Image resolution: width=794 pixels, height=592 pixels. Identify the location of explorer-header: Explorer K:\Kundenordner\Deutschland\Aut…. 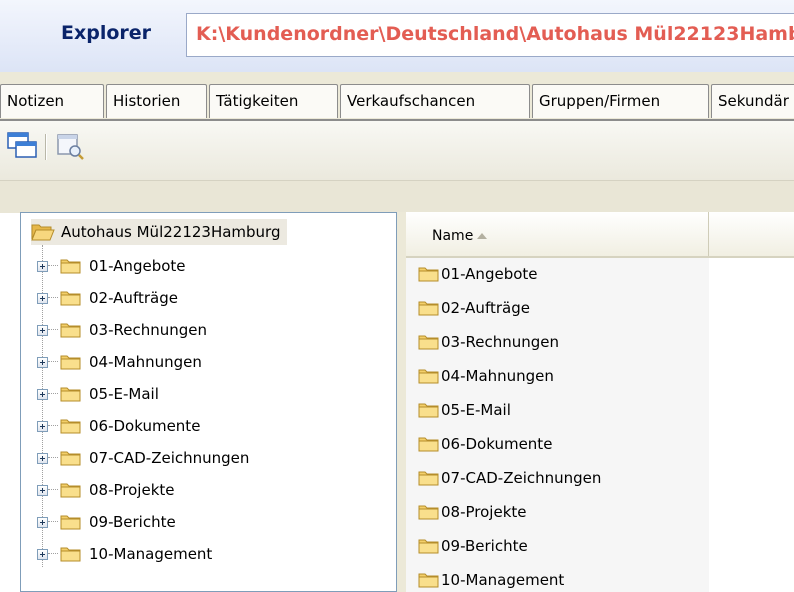
(397, 36).